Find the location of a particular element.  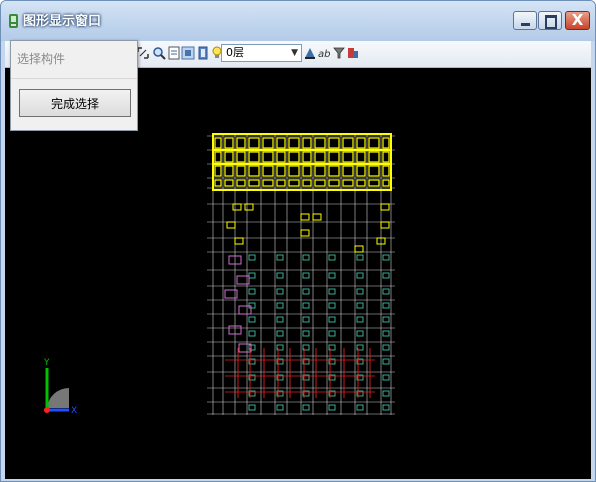

coordinate-axis-icon: Y X is located at coordinates (60, 387).